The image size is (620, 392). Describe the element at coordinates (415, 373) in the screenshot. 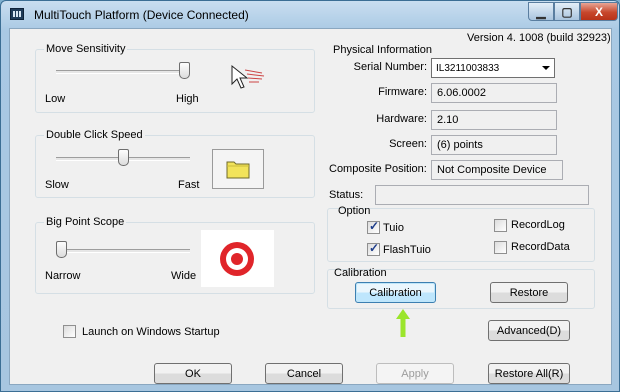

I see `apply-button: Apply` at that location.